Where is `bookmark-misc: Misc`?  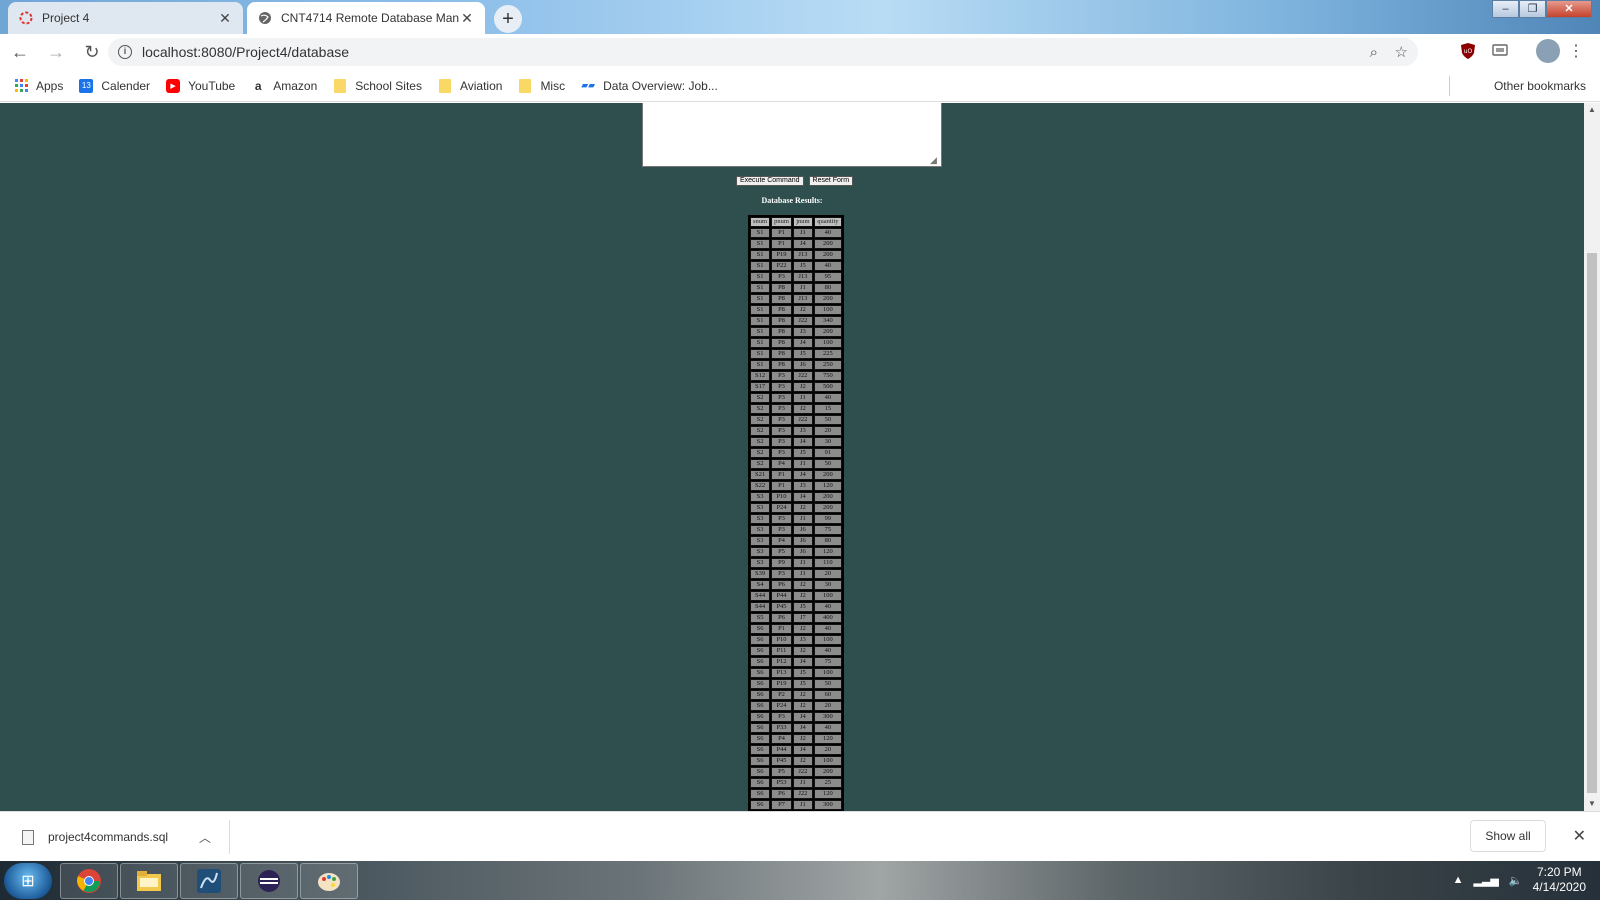
bookmark-misc: Misc is located at coordinates (541, 85).